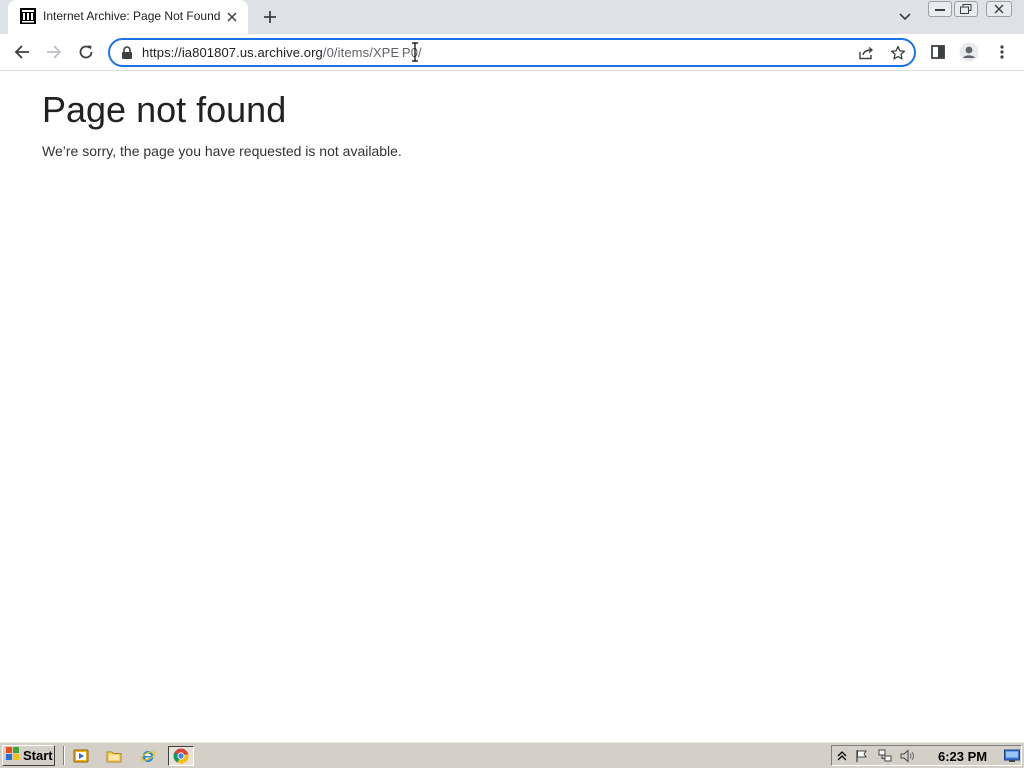  Describe the element at coordinates (905, 17) in the screenshot. I see `tab-search-chevron-icon` at that location.